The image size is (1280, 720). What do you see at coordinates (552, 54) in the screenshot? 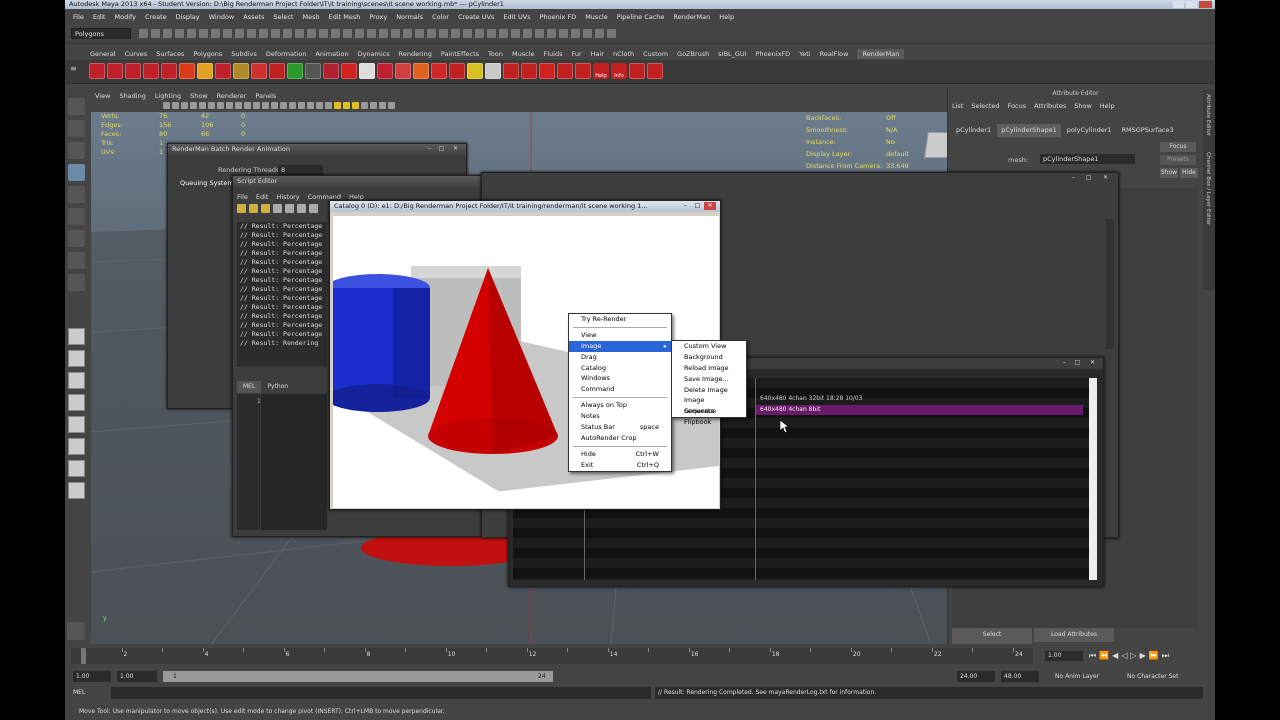
I see `shelf-tab-fluids: Fluids` at bounding box center [552, 54].